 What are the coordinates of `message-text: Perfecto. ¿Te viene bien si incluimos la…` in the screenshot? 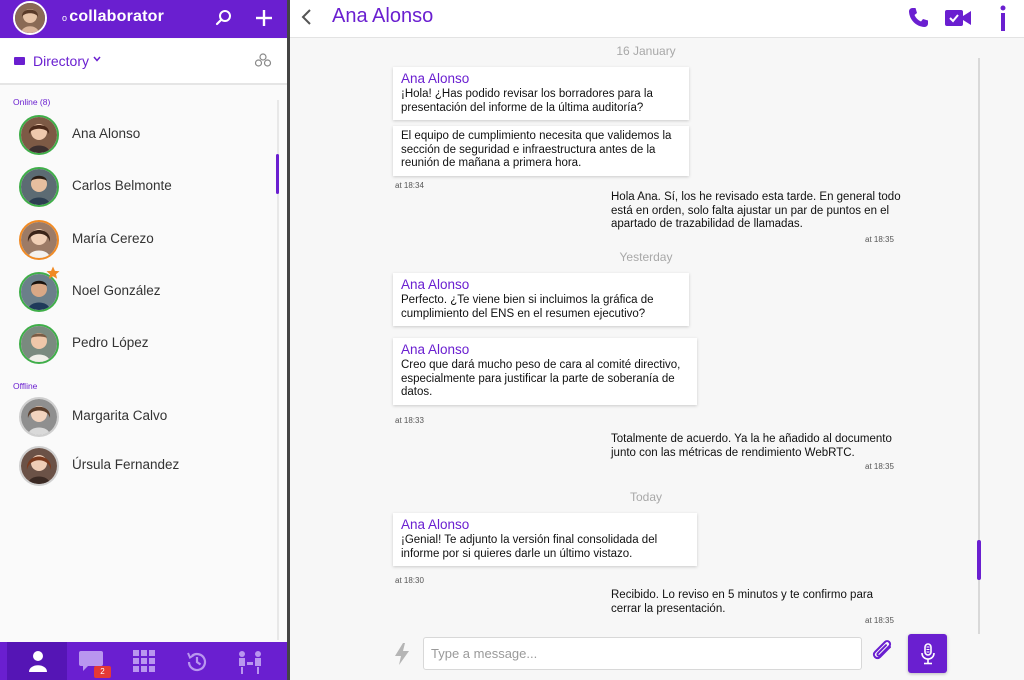 It's located at (527, 307).